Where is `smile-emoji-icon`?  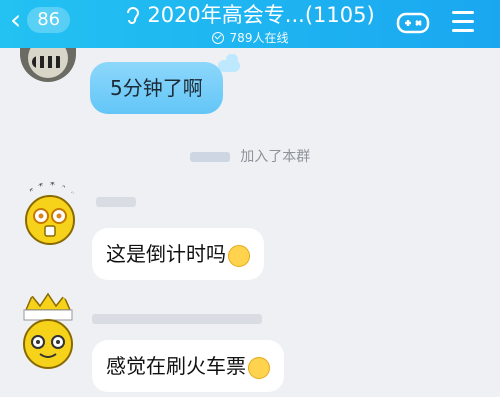 smile-emoji-icon is located at coordinates (239, 255).